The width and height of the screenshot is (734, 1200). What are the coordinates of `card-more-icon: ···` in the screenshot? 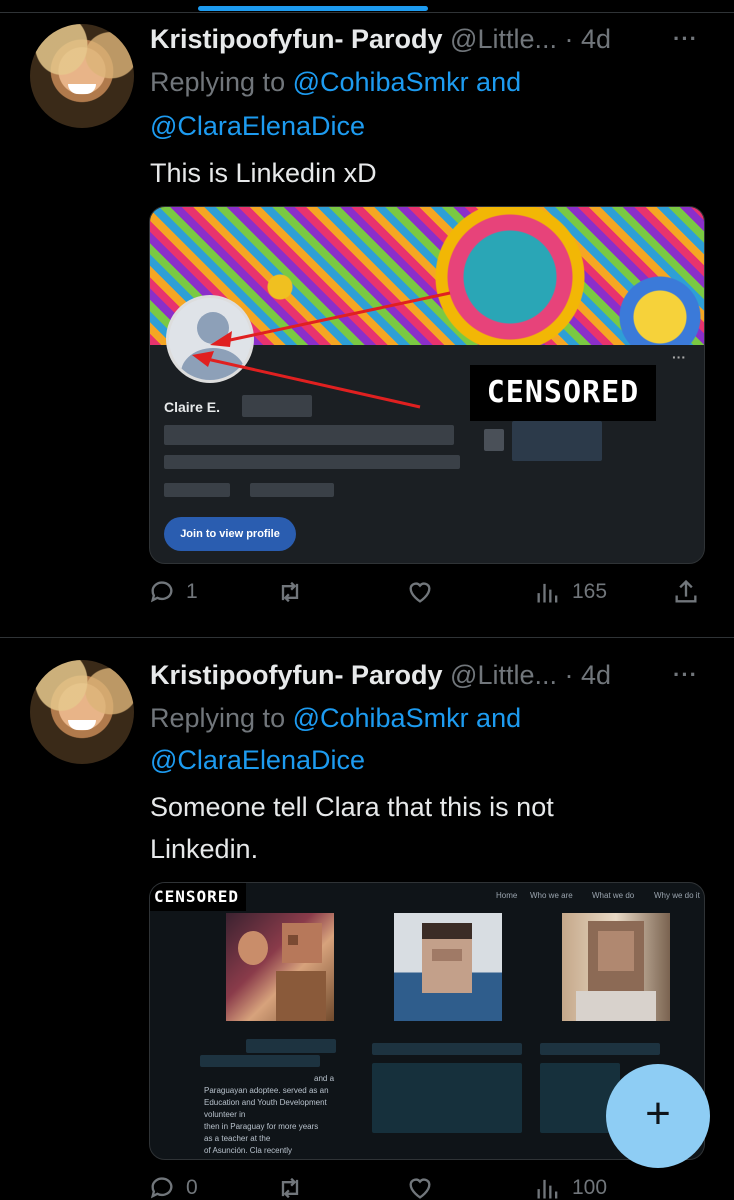 It's located at (679, 357).